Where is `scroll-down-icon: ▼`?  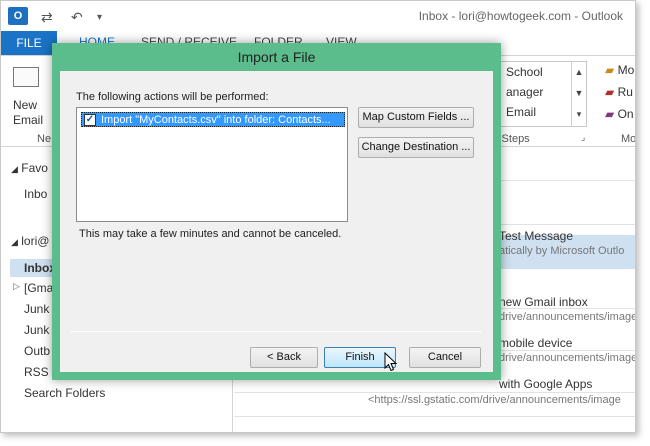
scroll-down-icon: ▼ is located at coordinates (579, 93).